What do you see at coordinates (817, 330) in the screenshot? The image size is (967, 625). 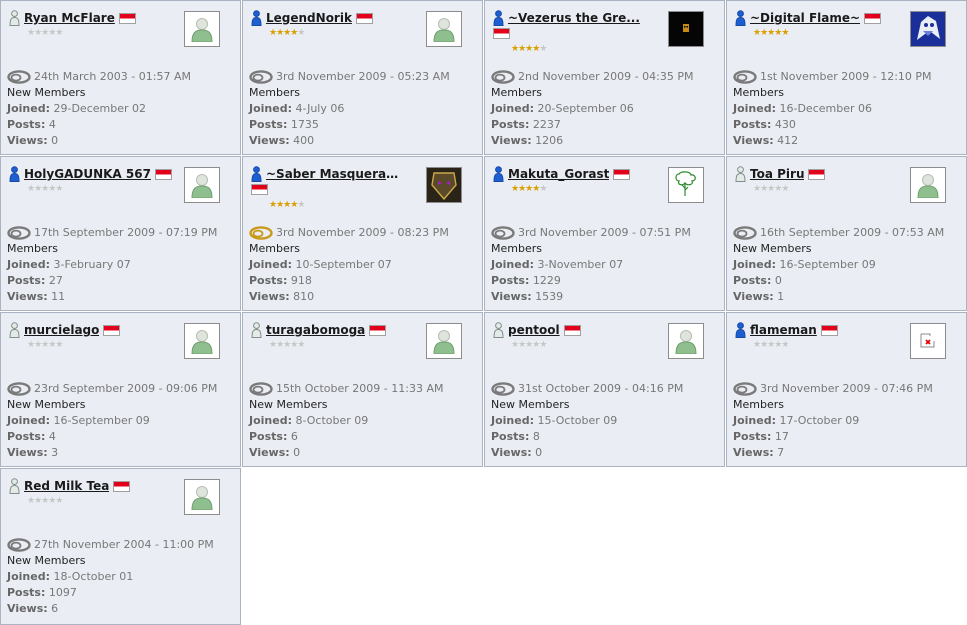 I see `name-row: flameman` at bounding box center [817, 330].